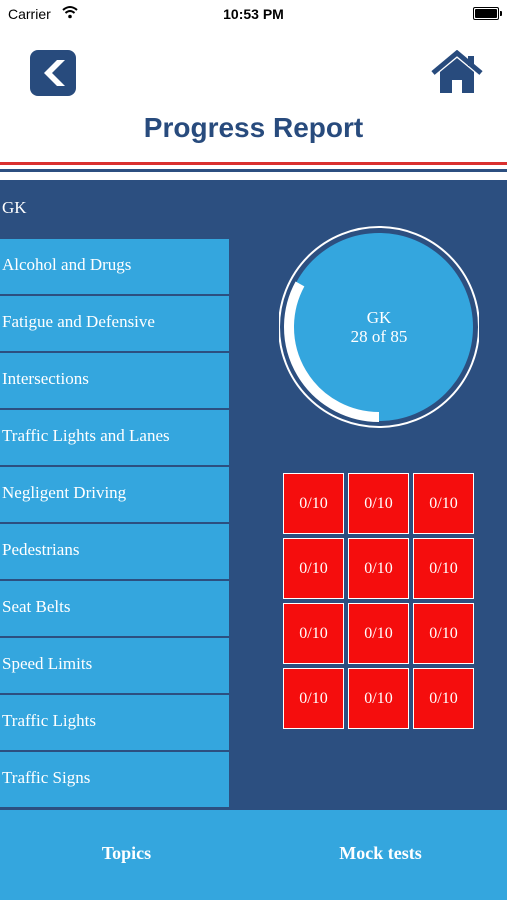 Image resolution: width=507 pixels, height=900 pixels. I want to click on clock: 10:53 PM, so click(253, 14).